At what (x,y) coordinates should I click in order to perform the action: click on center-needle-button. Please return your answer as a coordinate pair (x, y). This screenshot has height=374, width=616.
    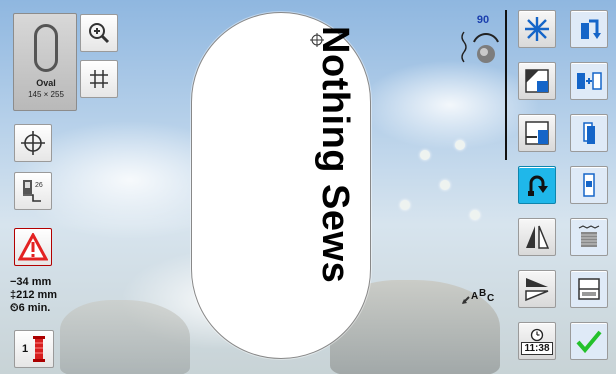
    Looking at the image, I should click on (33, 143).